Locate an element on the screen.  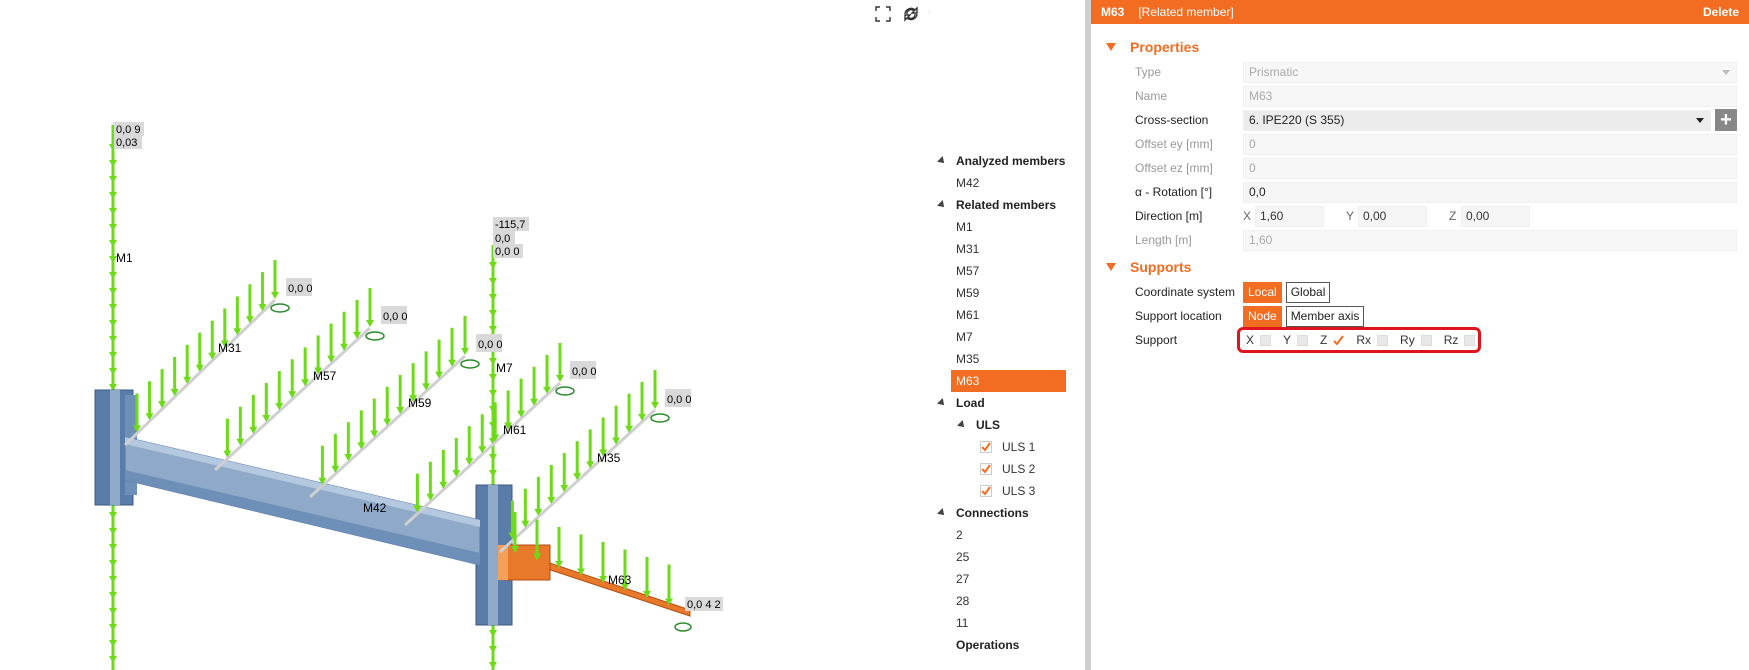
coordinate-system-row: Coordinate system Local Global is located at coordinates (1420, 292).